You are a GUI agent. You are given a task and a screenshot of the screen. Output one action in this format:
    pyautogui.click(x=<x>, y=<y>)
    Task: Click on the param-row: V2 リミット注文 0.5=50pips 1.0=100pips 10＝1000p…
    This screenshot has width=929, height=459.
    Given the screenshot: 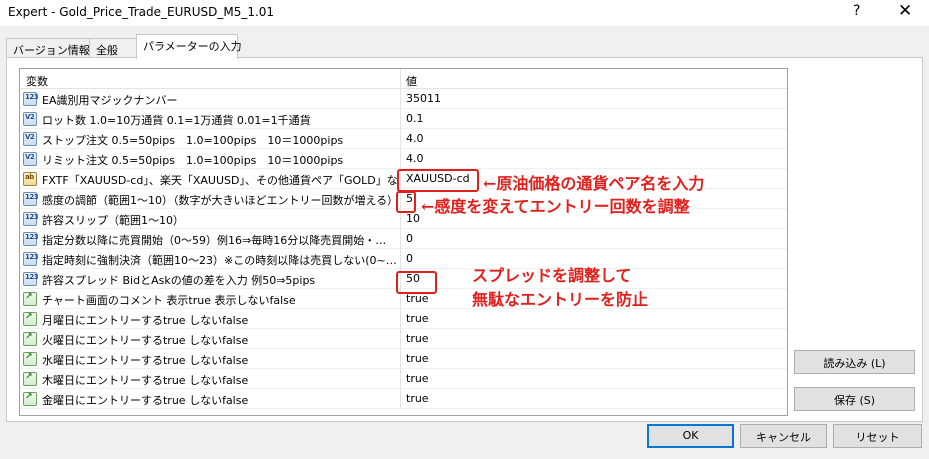 What is the action you would take?
    pyautogui.click(x=403, y=159)
    